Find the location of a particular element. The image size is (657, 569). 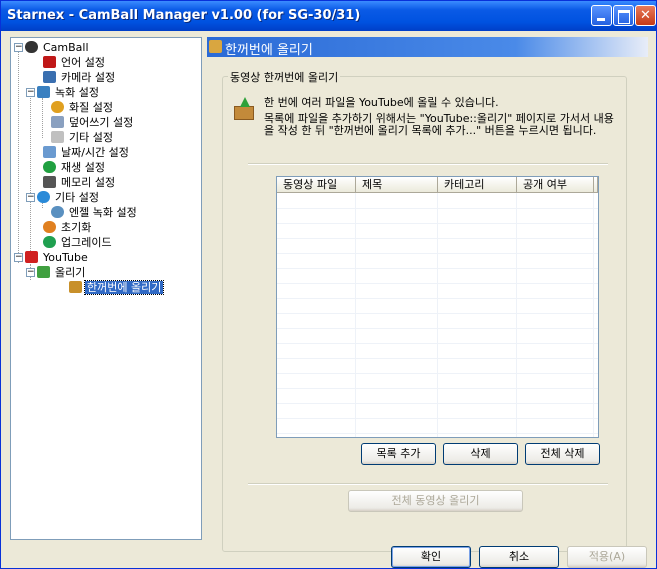

youtube-icon is located at coordinates (31, 257).